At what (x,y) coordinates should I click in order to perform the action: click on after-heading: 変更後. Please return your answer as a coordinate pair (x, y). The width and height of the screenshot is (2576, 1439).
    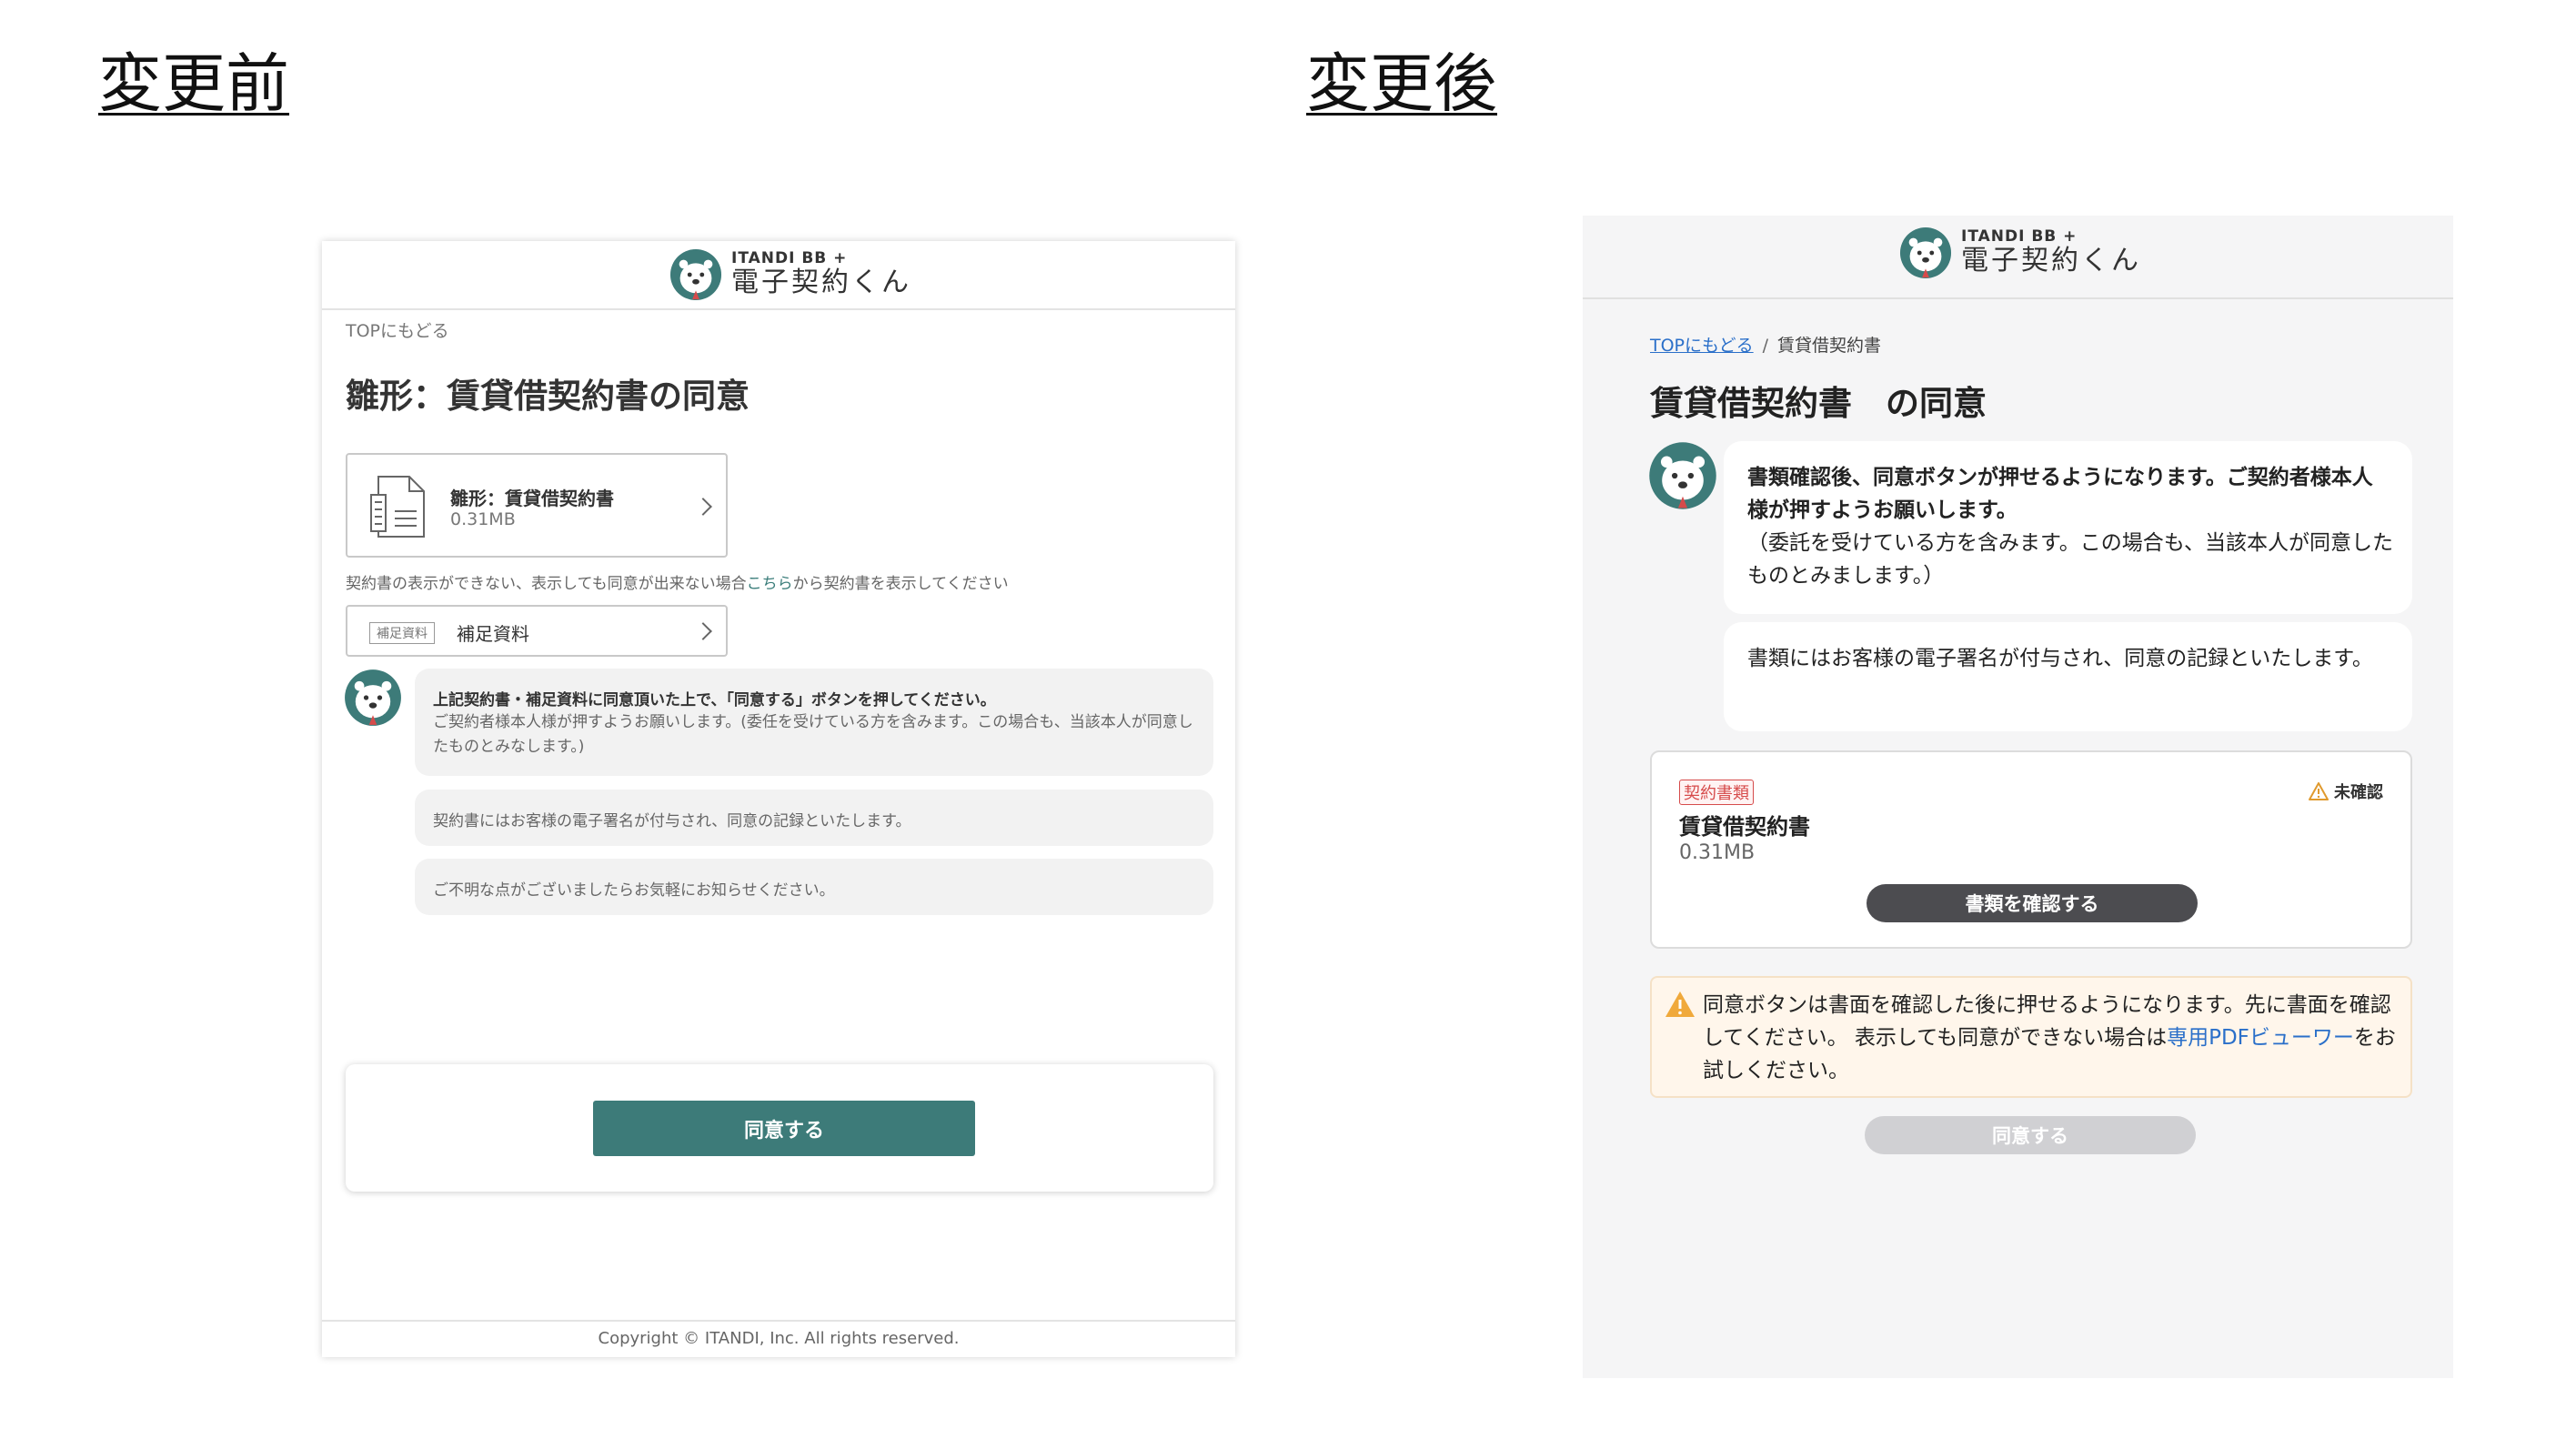
    Looking at the image, I should click on (1401, 83).